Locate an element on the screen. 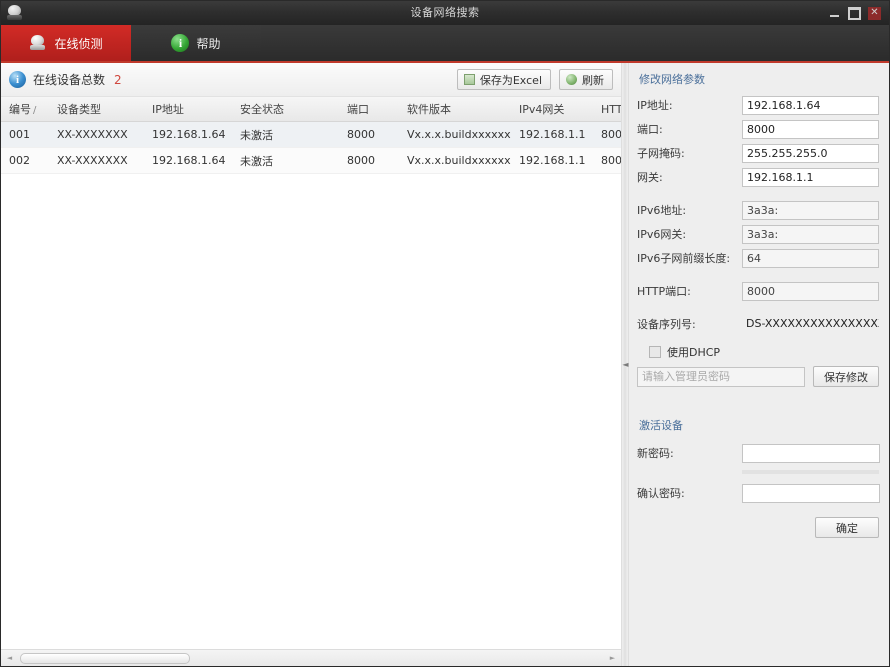 The image size is (890, 667). tab-help: i 帮助 is located at coordinates (196, 43).